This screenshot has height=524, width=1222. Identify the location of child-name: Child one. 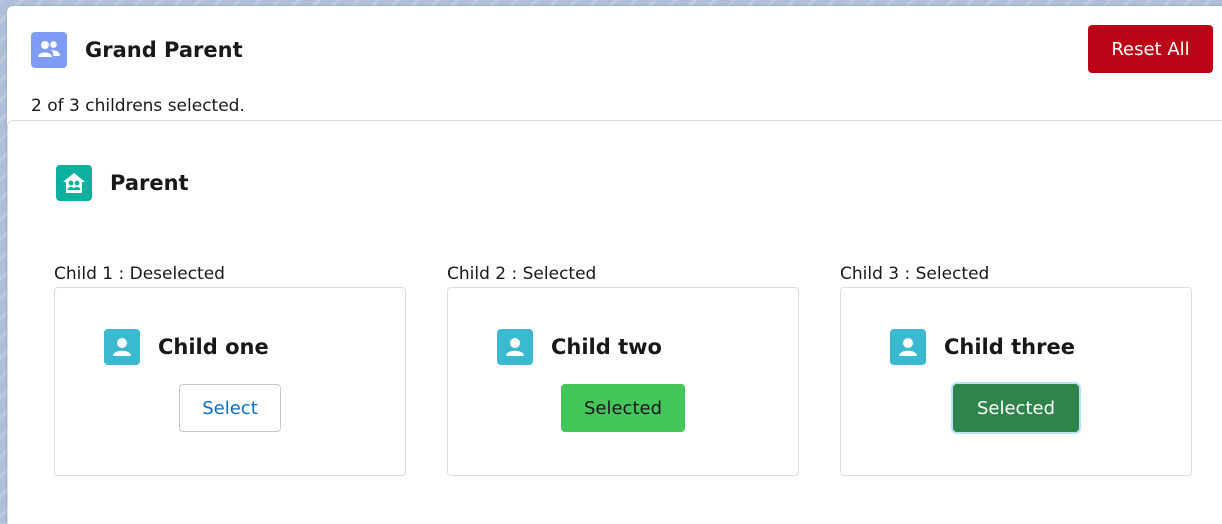
(213, 347).